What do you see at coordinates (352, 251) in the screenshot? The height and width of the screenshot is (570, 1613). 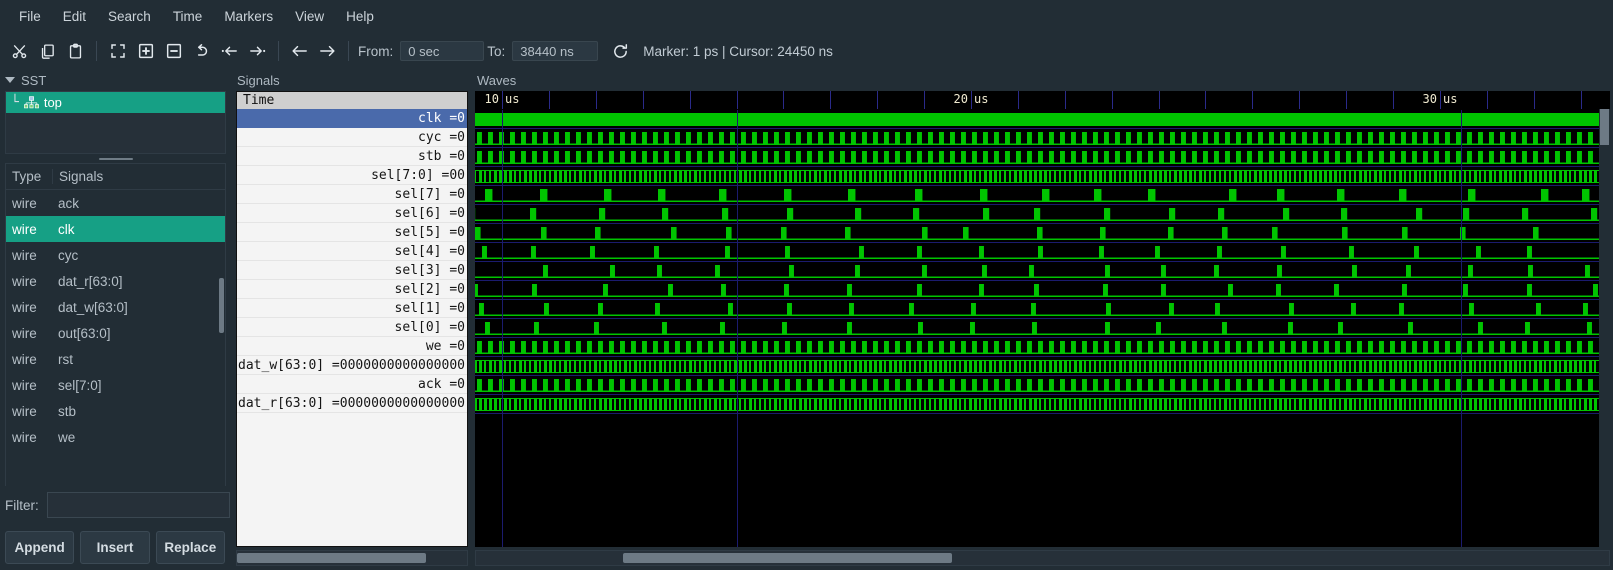 I see `signal-name-row: sel[4] =0` at bounding box center [352, 251].